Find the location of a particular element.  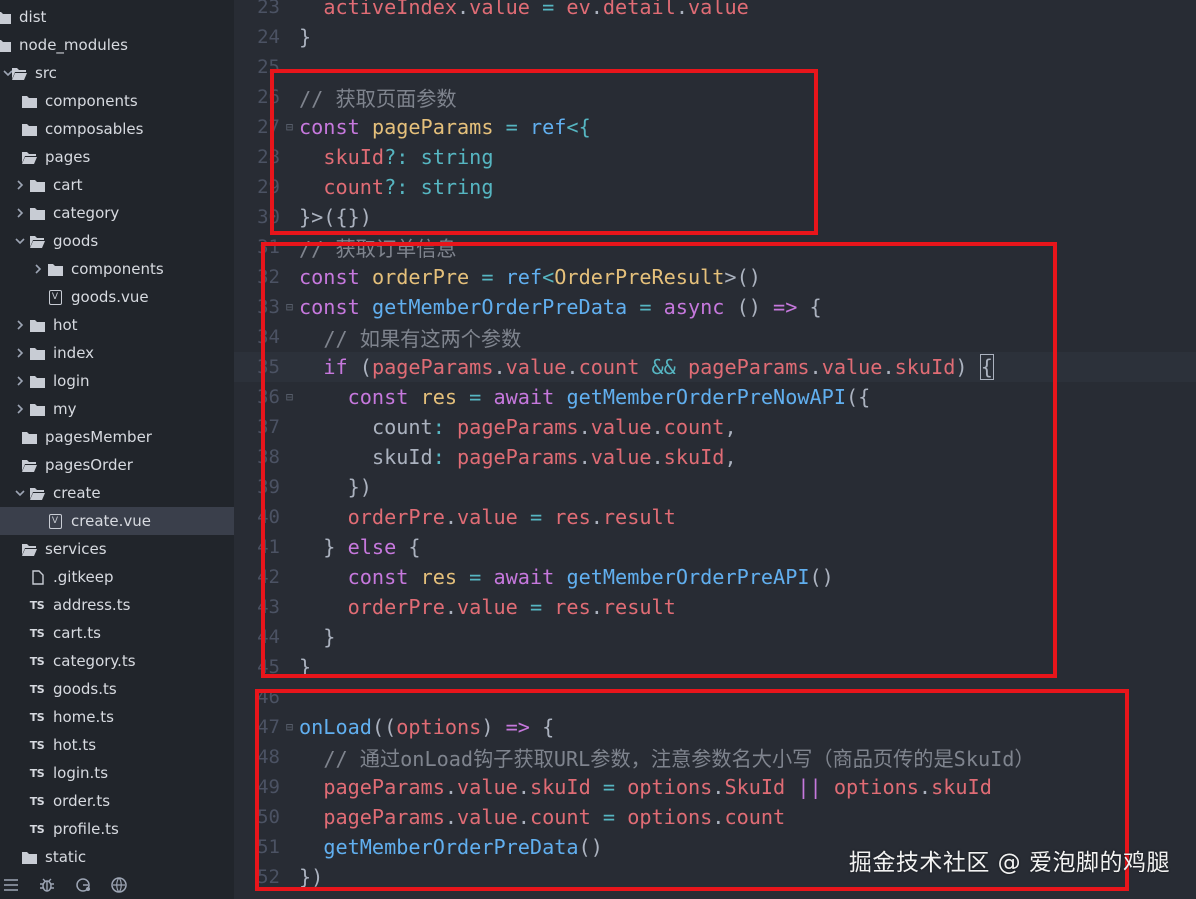

folder-open-icon is located at coordinates (37, 493).